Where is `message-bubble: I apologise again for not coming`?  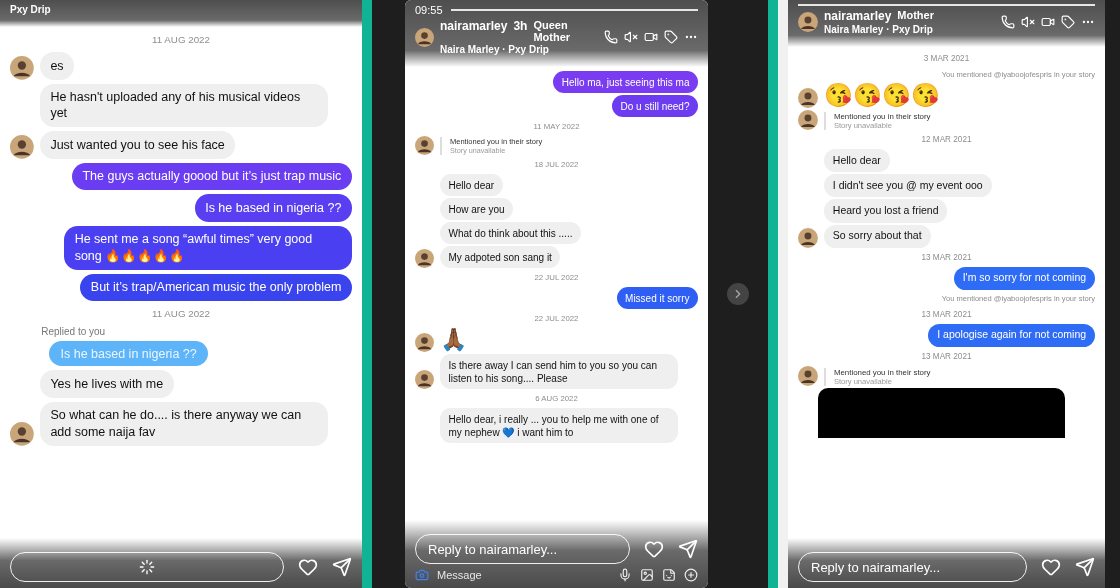
message-bubble: I apologise again for not coming is located at coordinates (1011, 335).